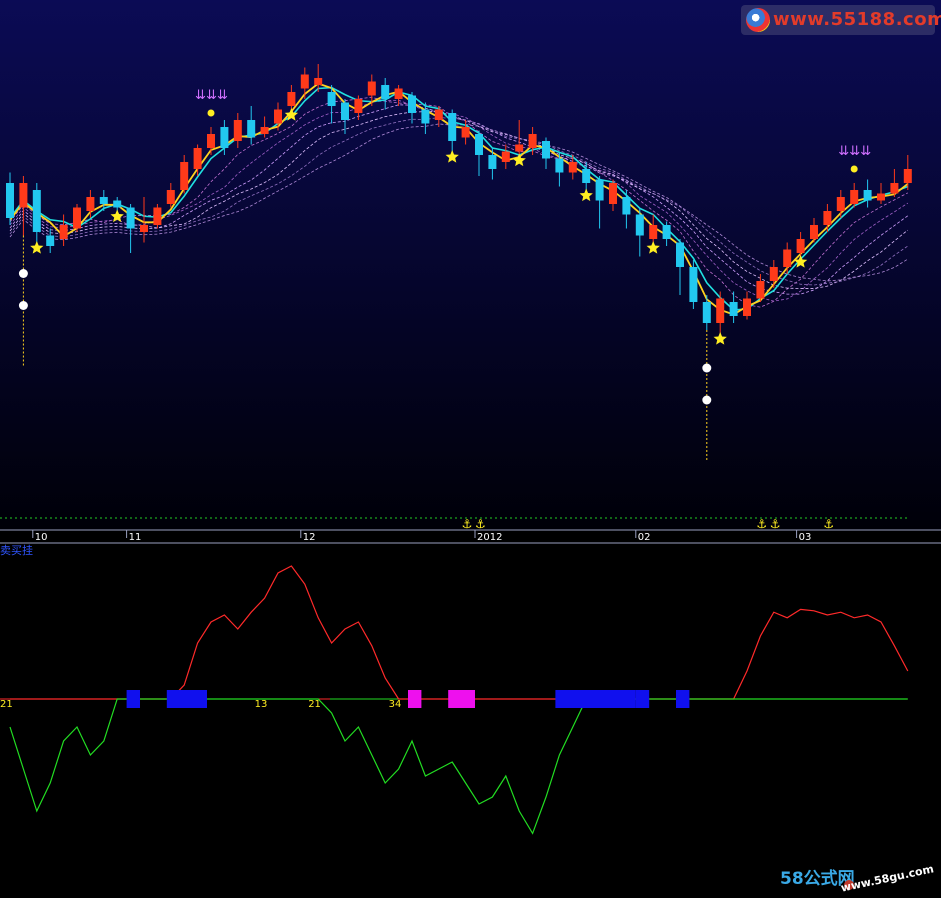  Describe the element at coordinates (309, 537) in the screenshot. I see `time-tick-label: 12` at that location.